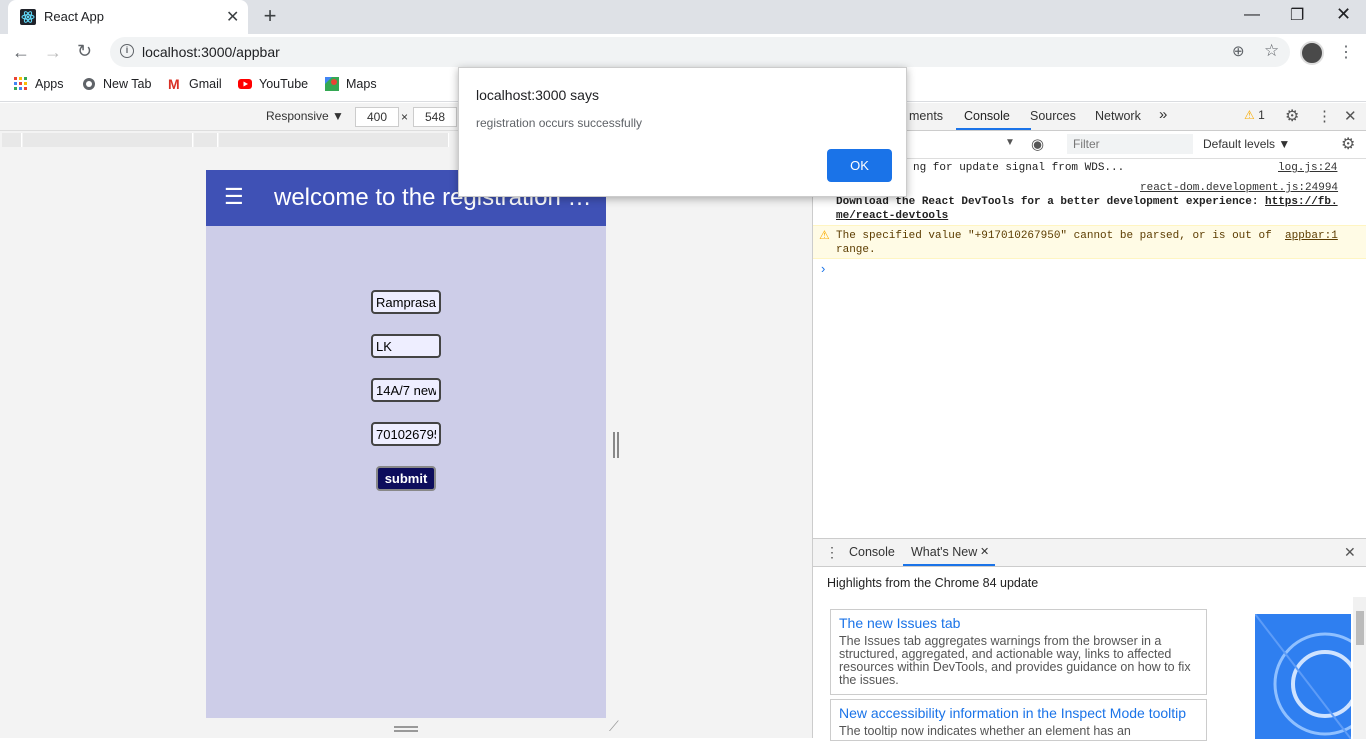  I want to click on bookmark-youtube: YouTube, so click(273, 84).